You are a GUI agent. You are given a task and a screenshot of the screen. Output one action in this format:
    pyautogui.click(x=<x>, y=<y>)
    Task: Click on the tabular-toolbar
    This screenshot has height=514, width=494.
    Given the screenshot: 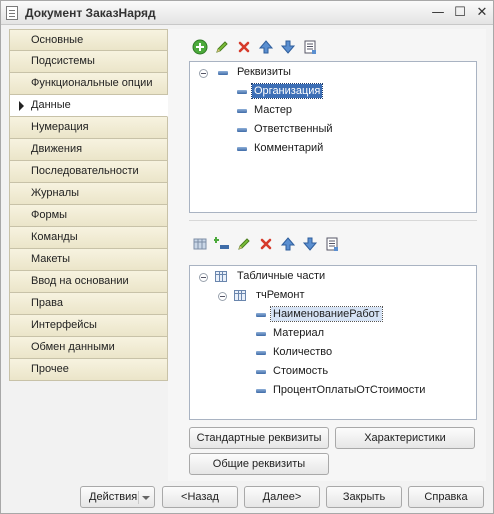 What is the action you would take?
    pyautogui.click(x=266, y=245)
    